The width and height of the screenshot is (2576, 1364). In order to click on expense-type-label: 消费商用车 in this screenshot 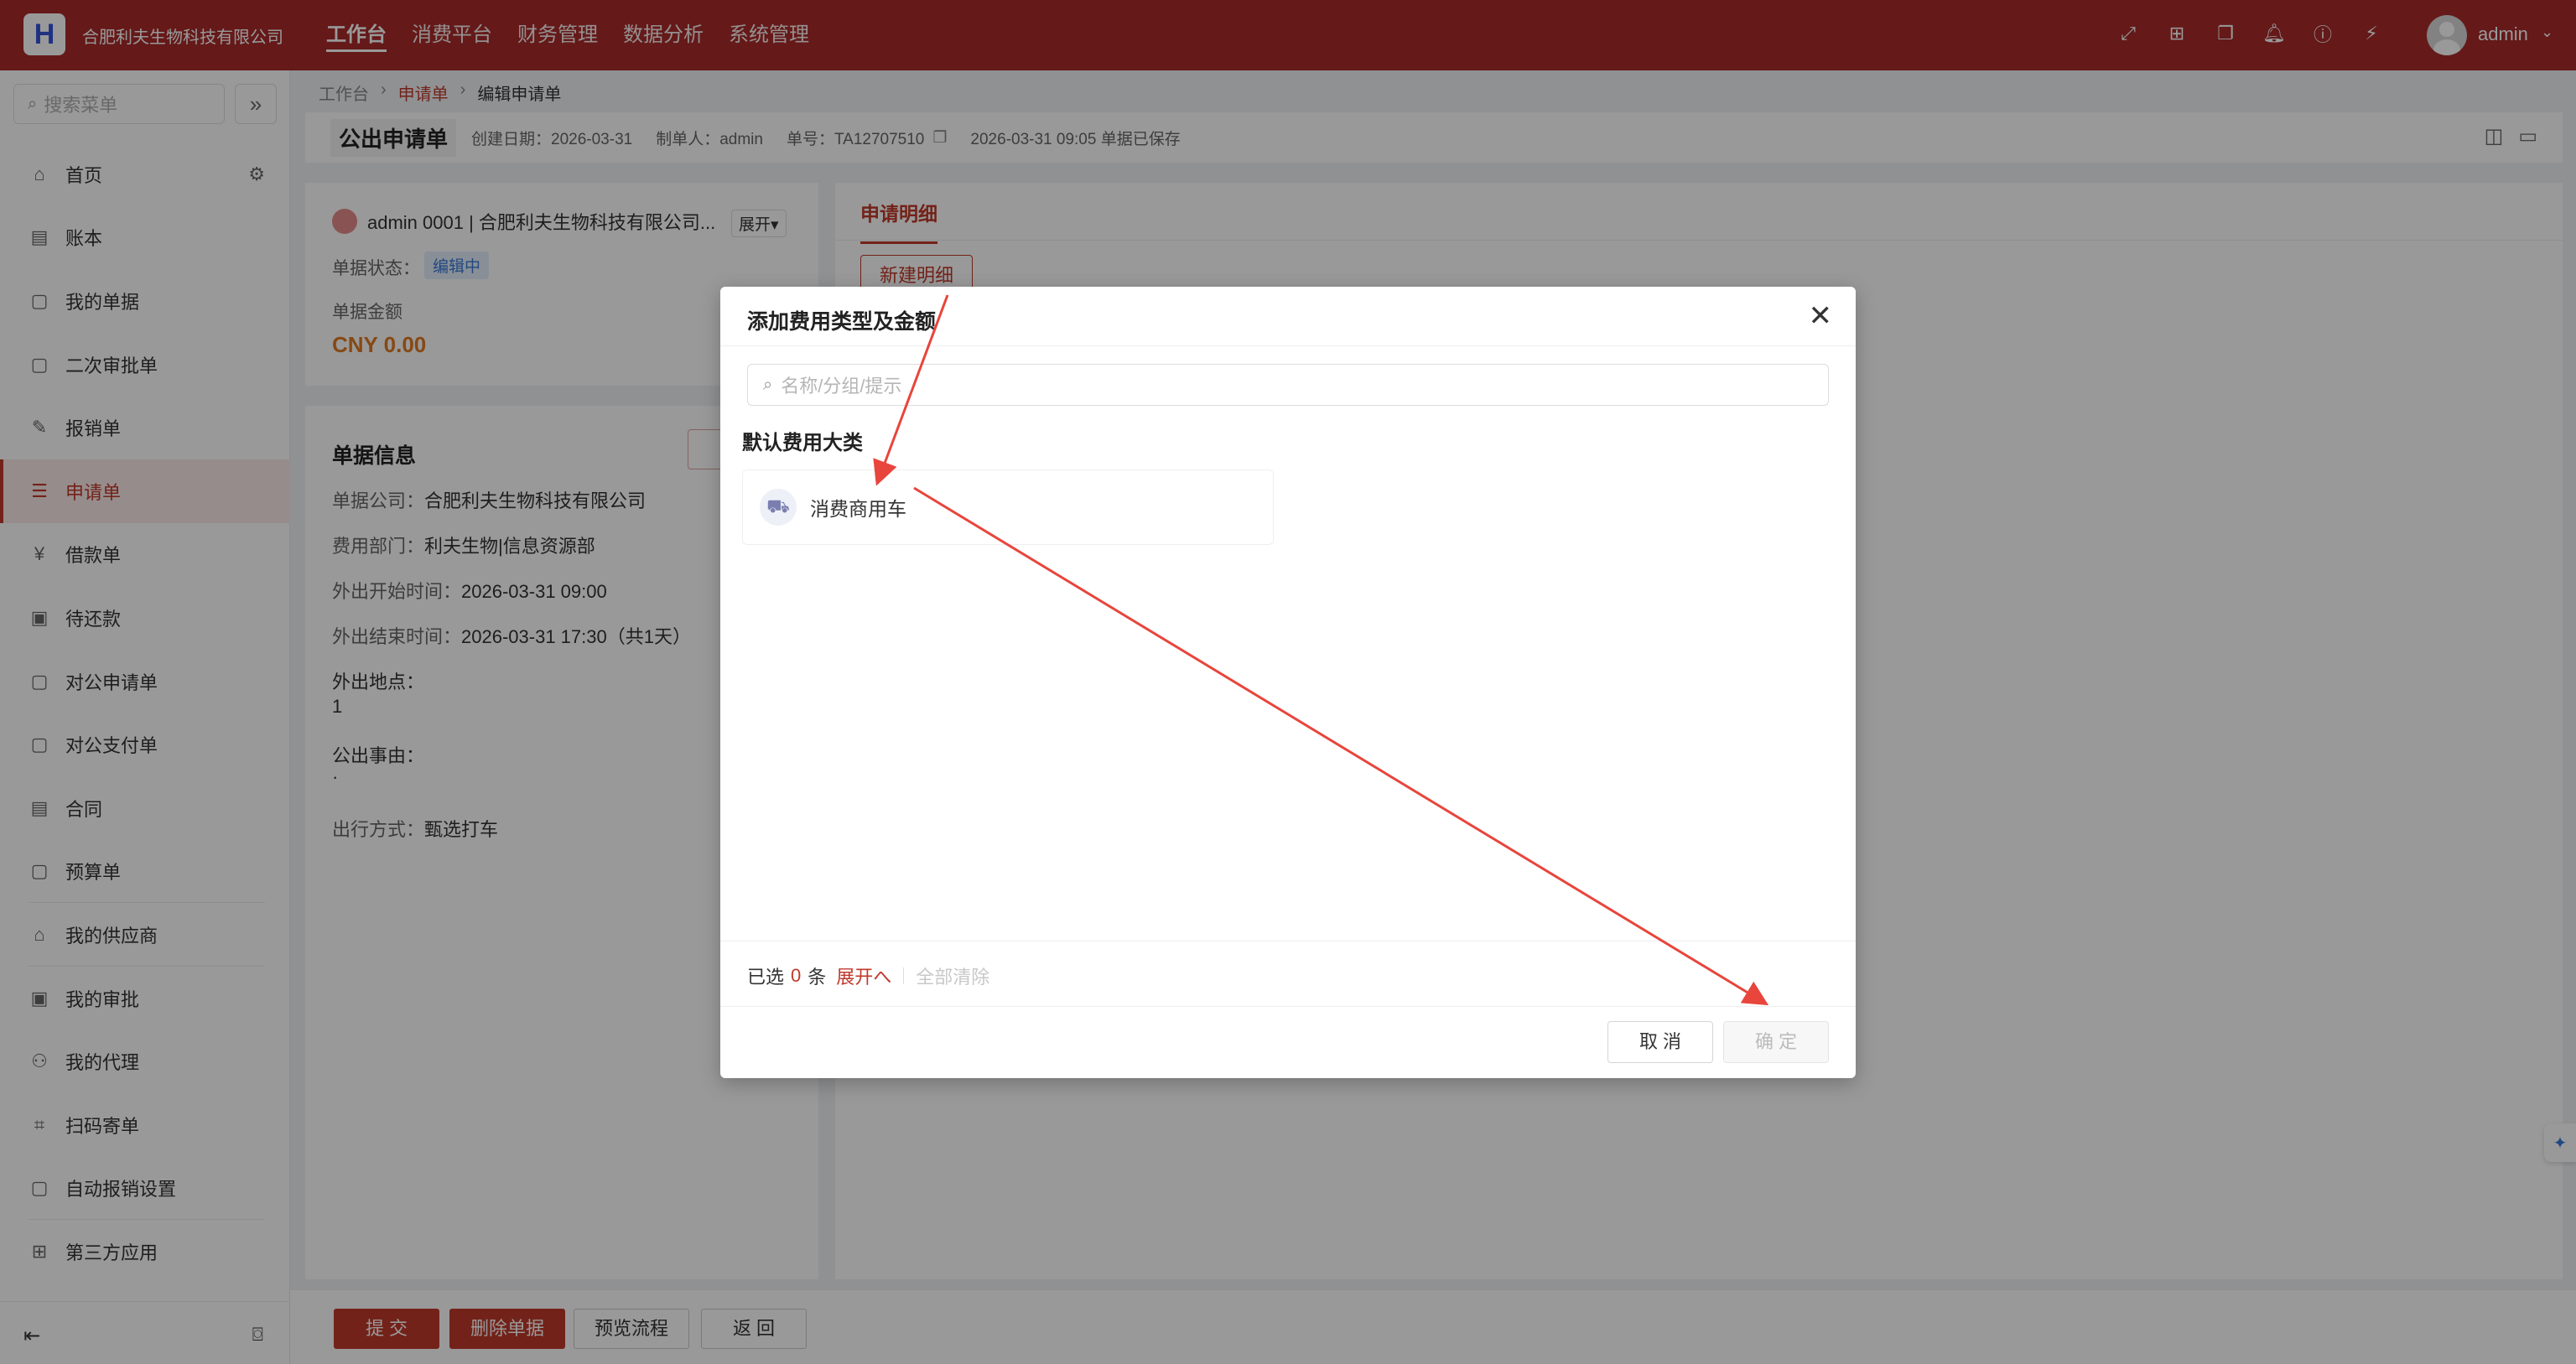, I will do `click(858, 509)`.